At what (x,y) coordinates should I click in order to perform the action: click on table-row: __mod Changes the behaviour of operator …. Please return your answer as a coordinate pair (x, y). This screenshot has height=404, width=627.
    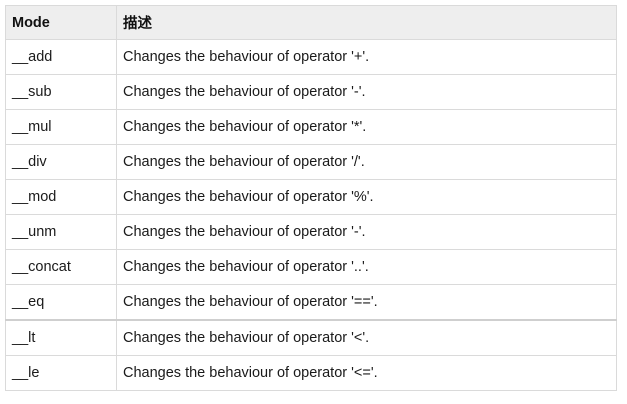
    Looking at the image, I should click on (311, 197).